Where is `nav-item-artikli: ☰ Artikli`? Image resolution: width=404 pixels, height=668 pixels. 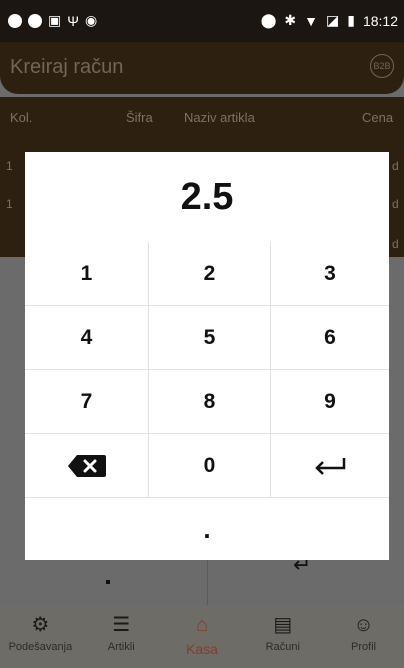
nav-item-artikli: ☰ Artikli is located at coordinates (121, 636).